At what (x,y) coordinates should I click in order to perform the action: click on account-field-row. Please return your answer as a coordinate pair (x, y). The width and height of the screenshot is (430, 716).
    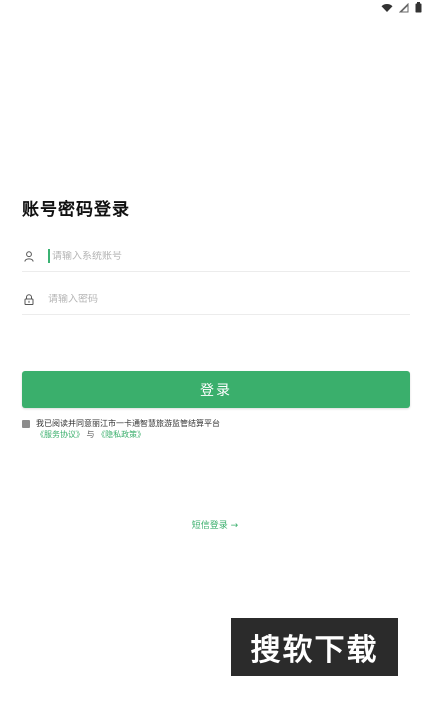
    Looking at the image, I should click on (216, 256).